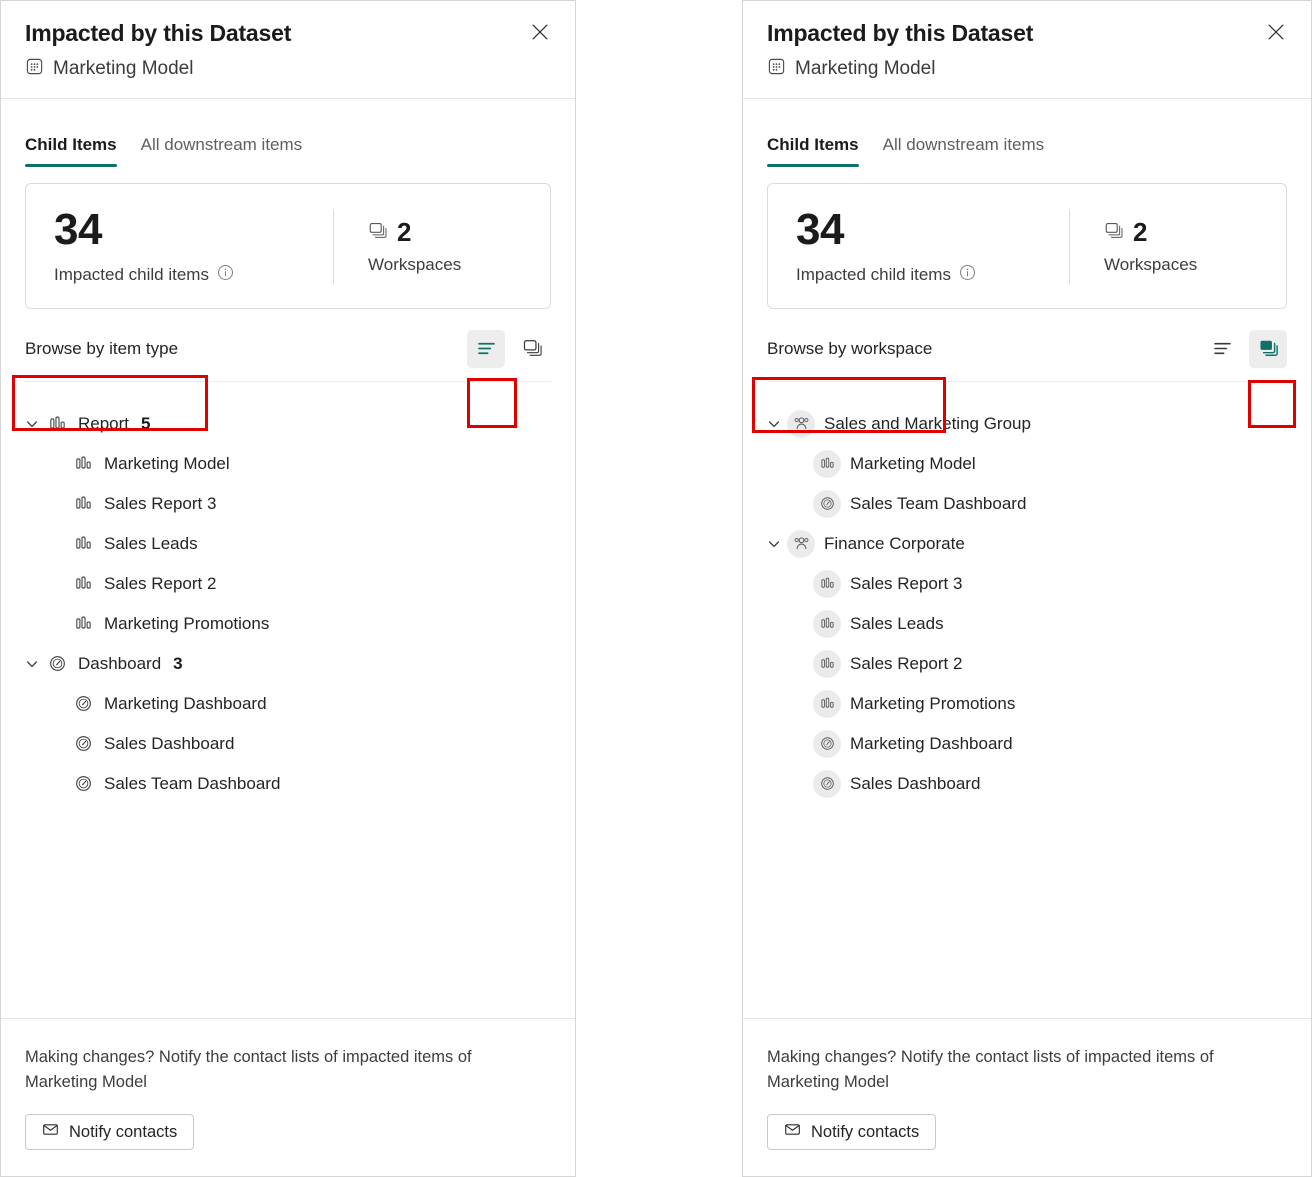  I want to click on impacted-items-count: 34, so click(78, 229).